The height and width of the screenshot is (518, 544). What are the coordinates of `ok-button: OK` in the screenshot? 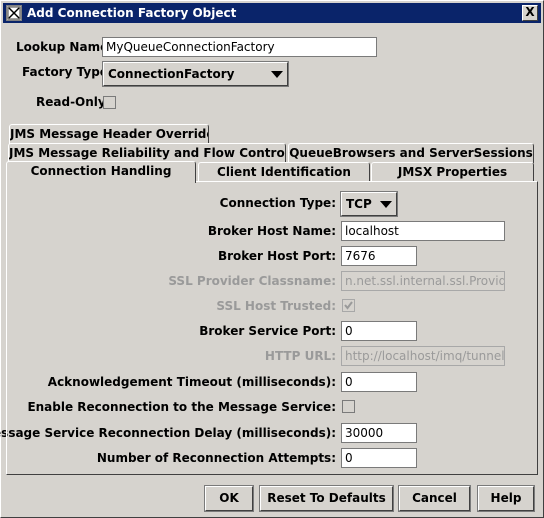 It's located at (229, 498).